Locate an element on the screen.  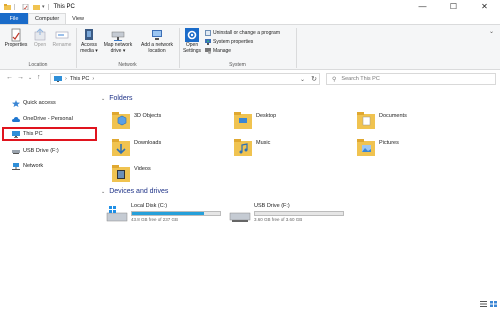
quick-access-dropdown-icon: ▾ is located at coordinates (43, 7).